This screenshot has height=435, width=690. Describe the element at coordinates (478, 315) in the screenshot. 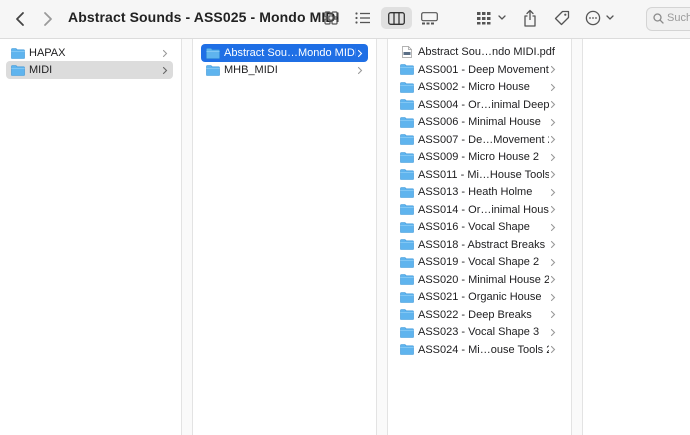

I see `list-item-folder: ASS022 - Deep Breaks` at that location.